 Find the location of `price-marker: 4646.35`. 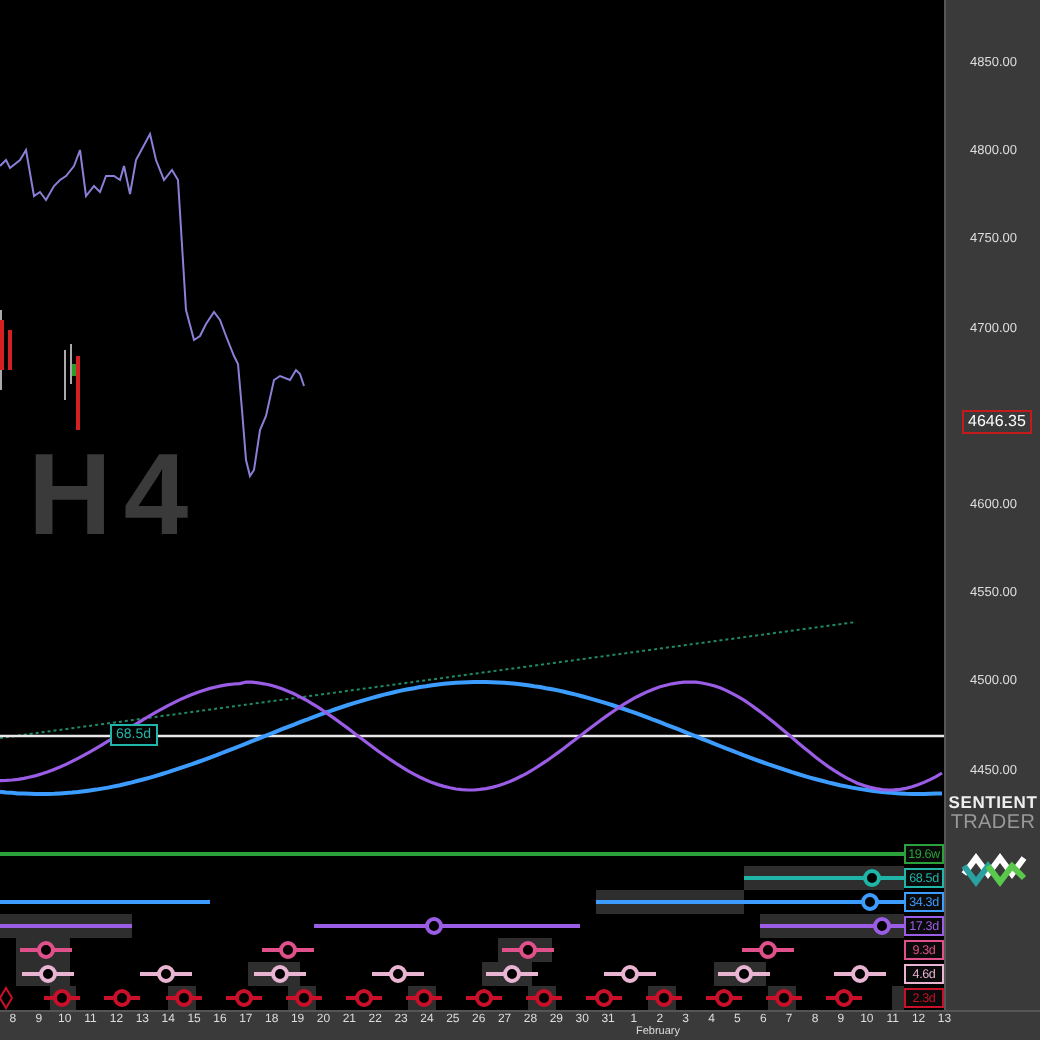

price-marker: 4646.35 is located at coordinates (997, 422).